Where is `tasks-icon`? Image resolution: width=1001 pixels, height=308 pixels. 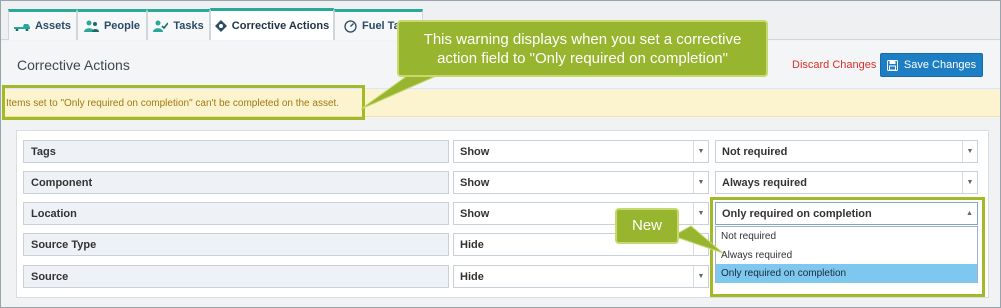
tasks-icon is located at coordinates (161, 26).